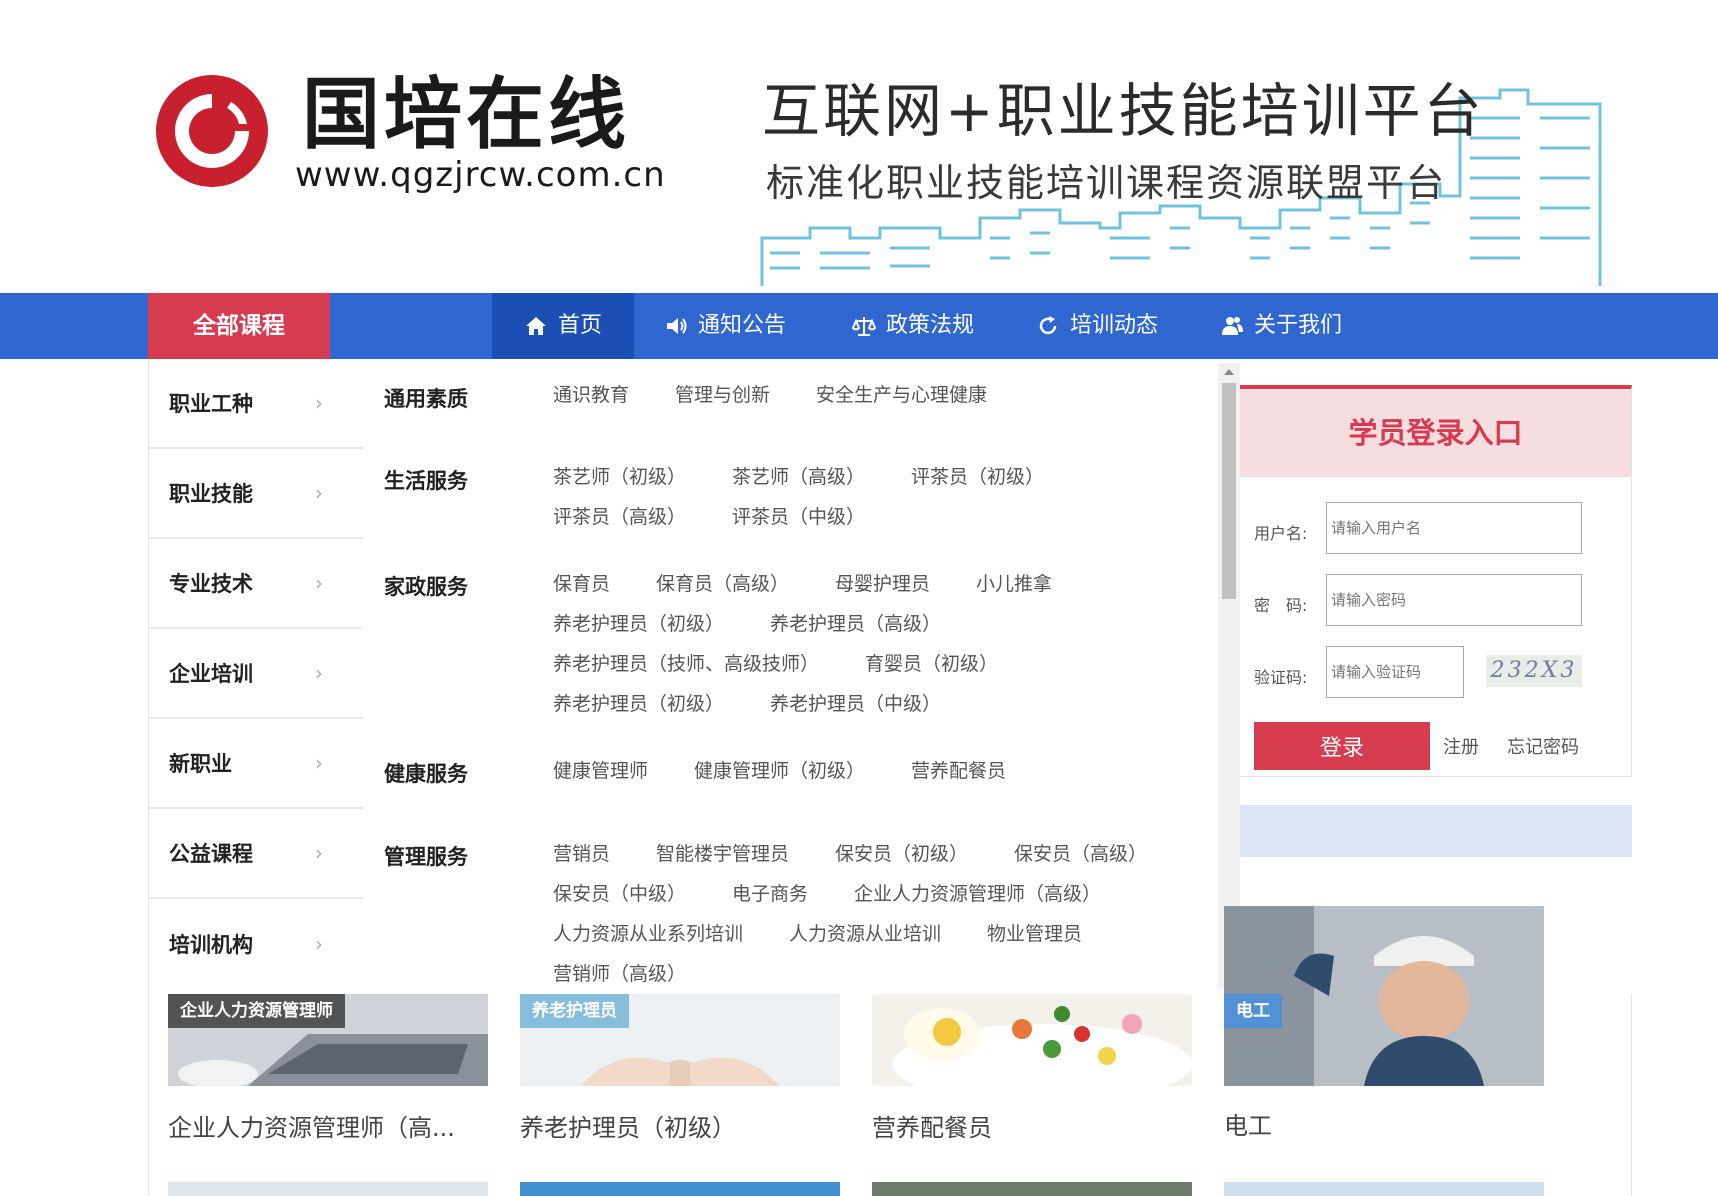 This screenshot has height=1196, width=1718. What do you see at coordinates (1032, 1040) in the screenshot?
I see `course-thumbnail` at bounding box center [1032, 1040].